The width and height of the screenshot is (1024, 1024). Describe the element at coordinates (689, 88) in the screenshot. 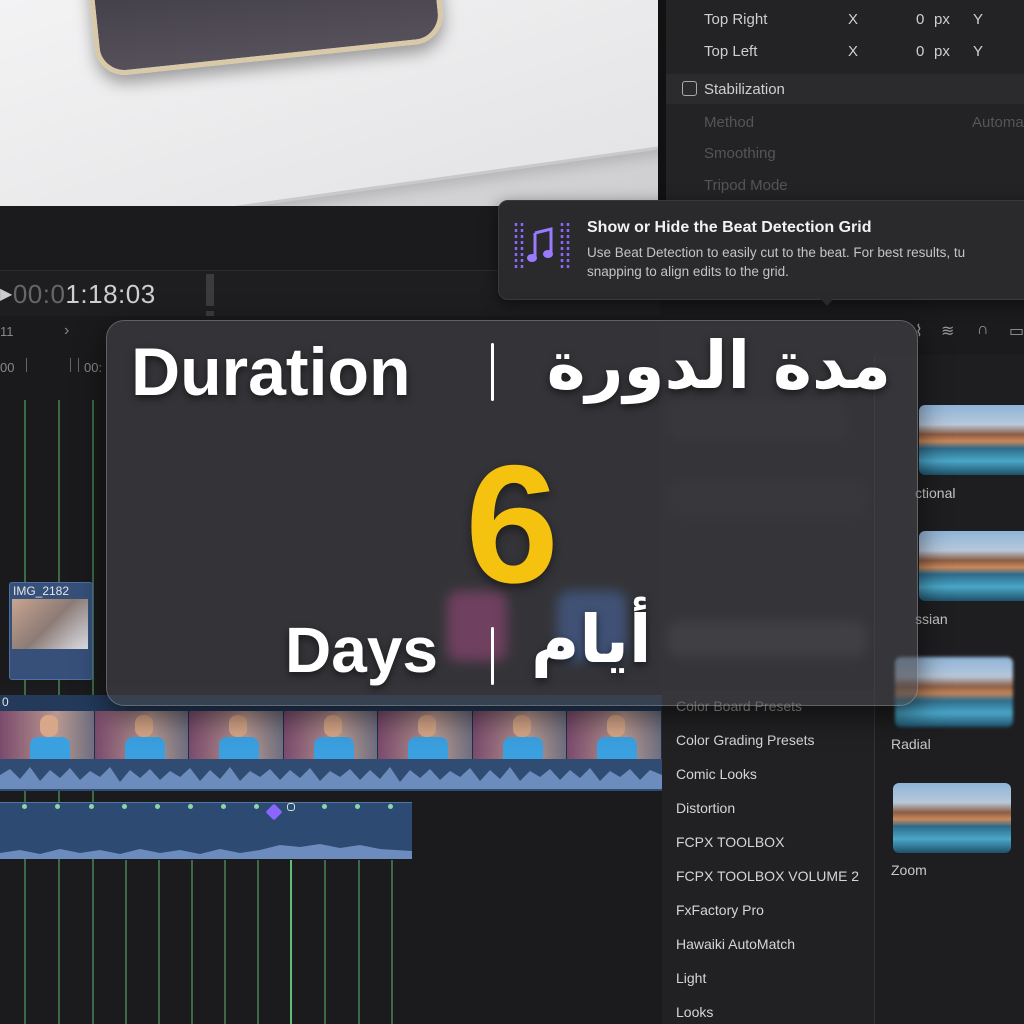

I see `stabilization-checkbox` at that location.